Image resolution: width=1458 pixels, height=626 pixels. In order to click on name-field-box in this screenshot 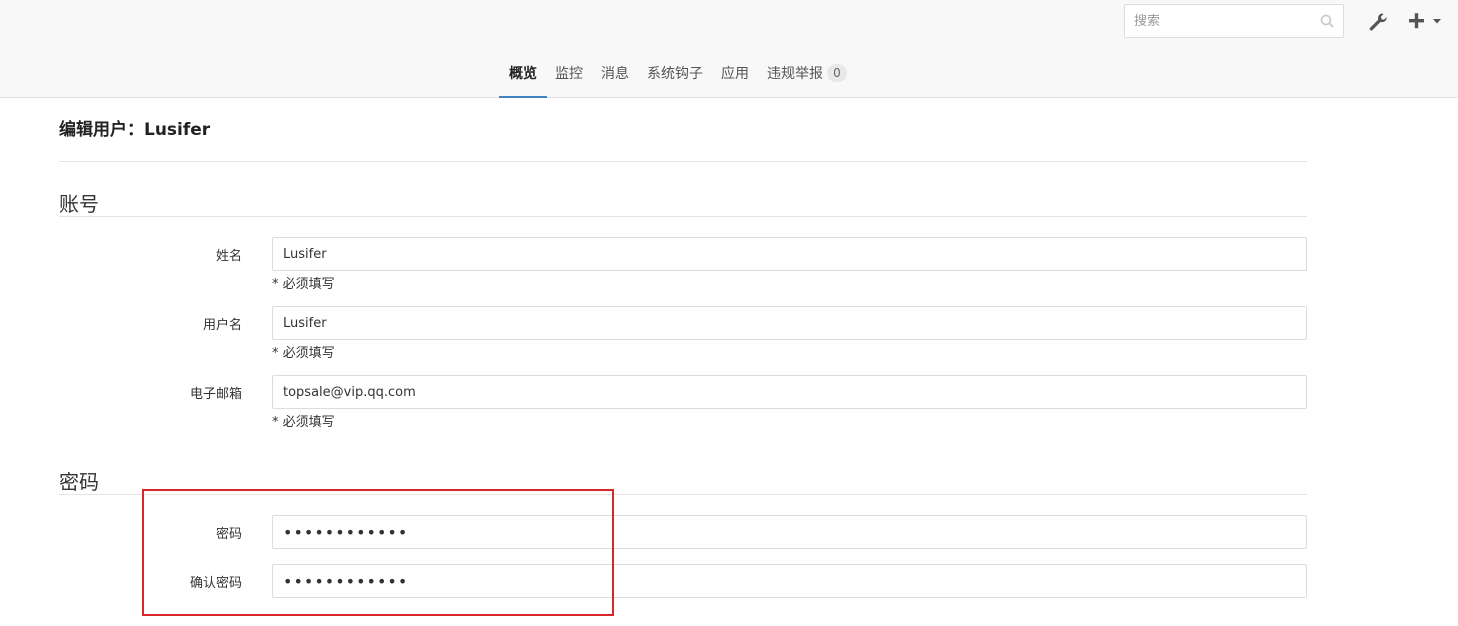, I will do `click(789, 254)`.